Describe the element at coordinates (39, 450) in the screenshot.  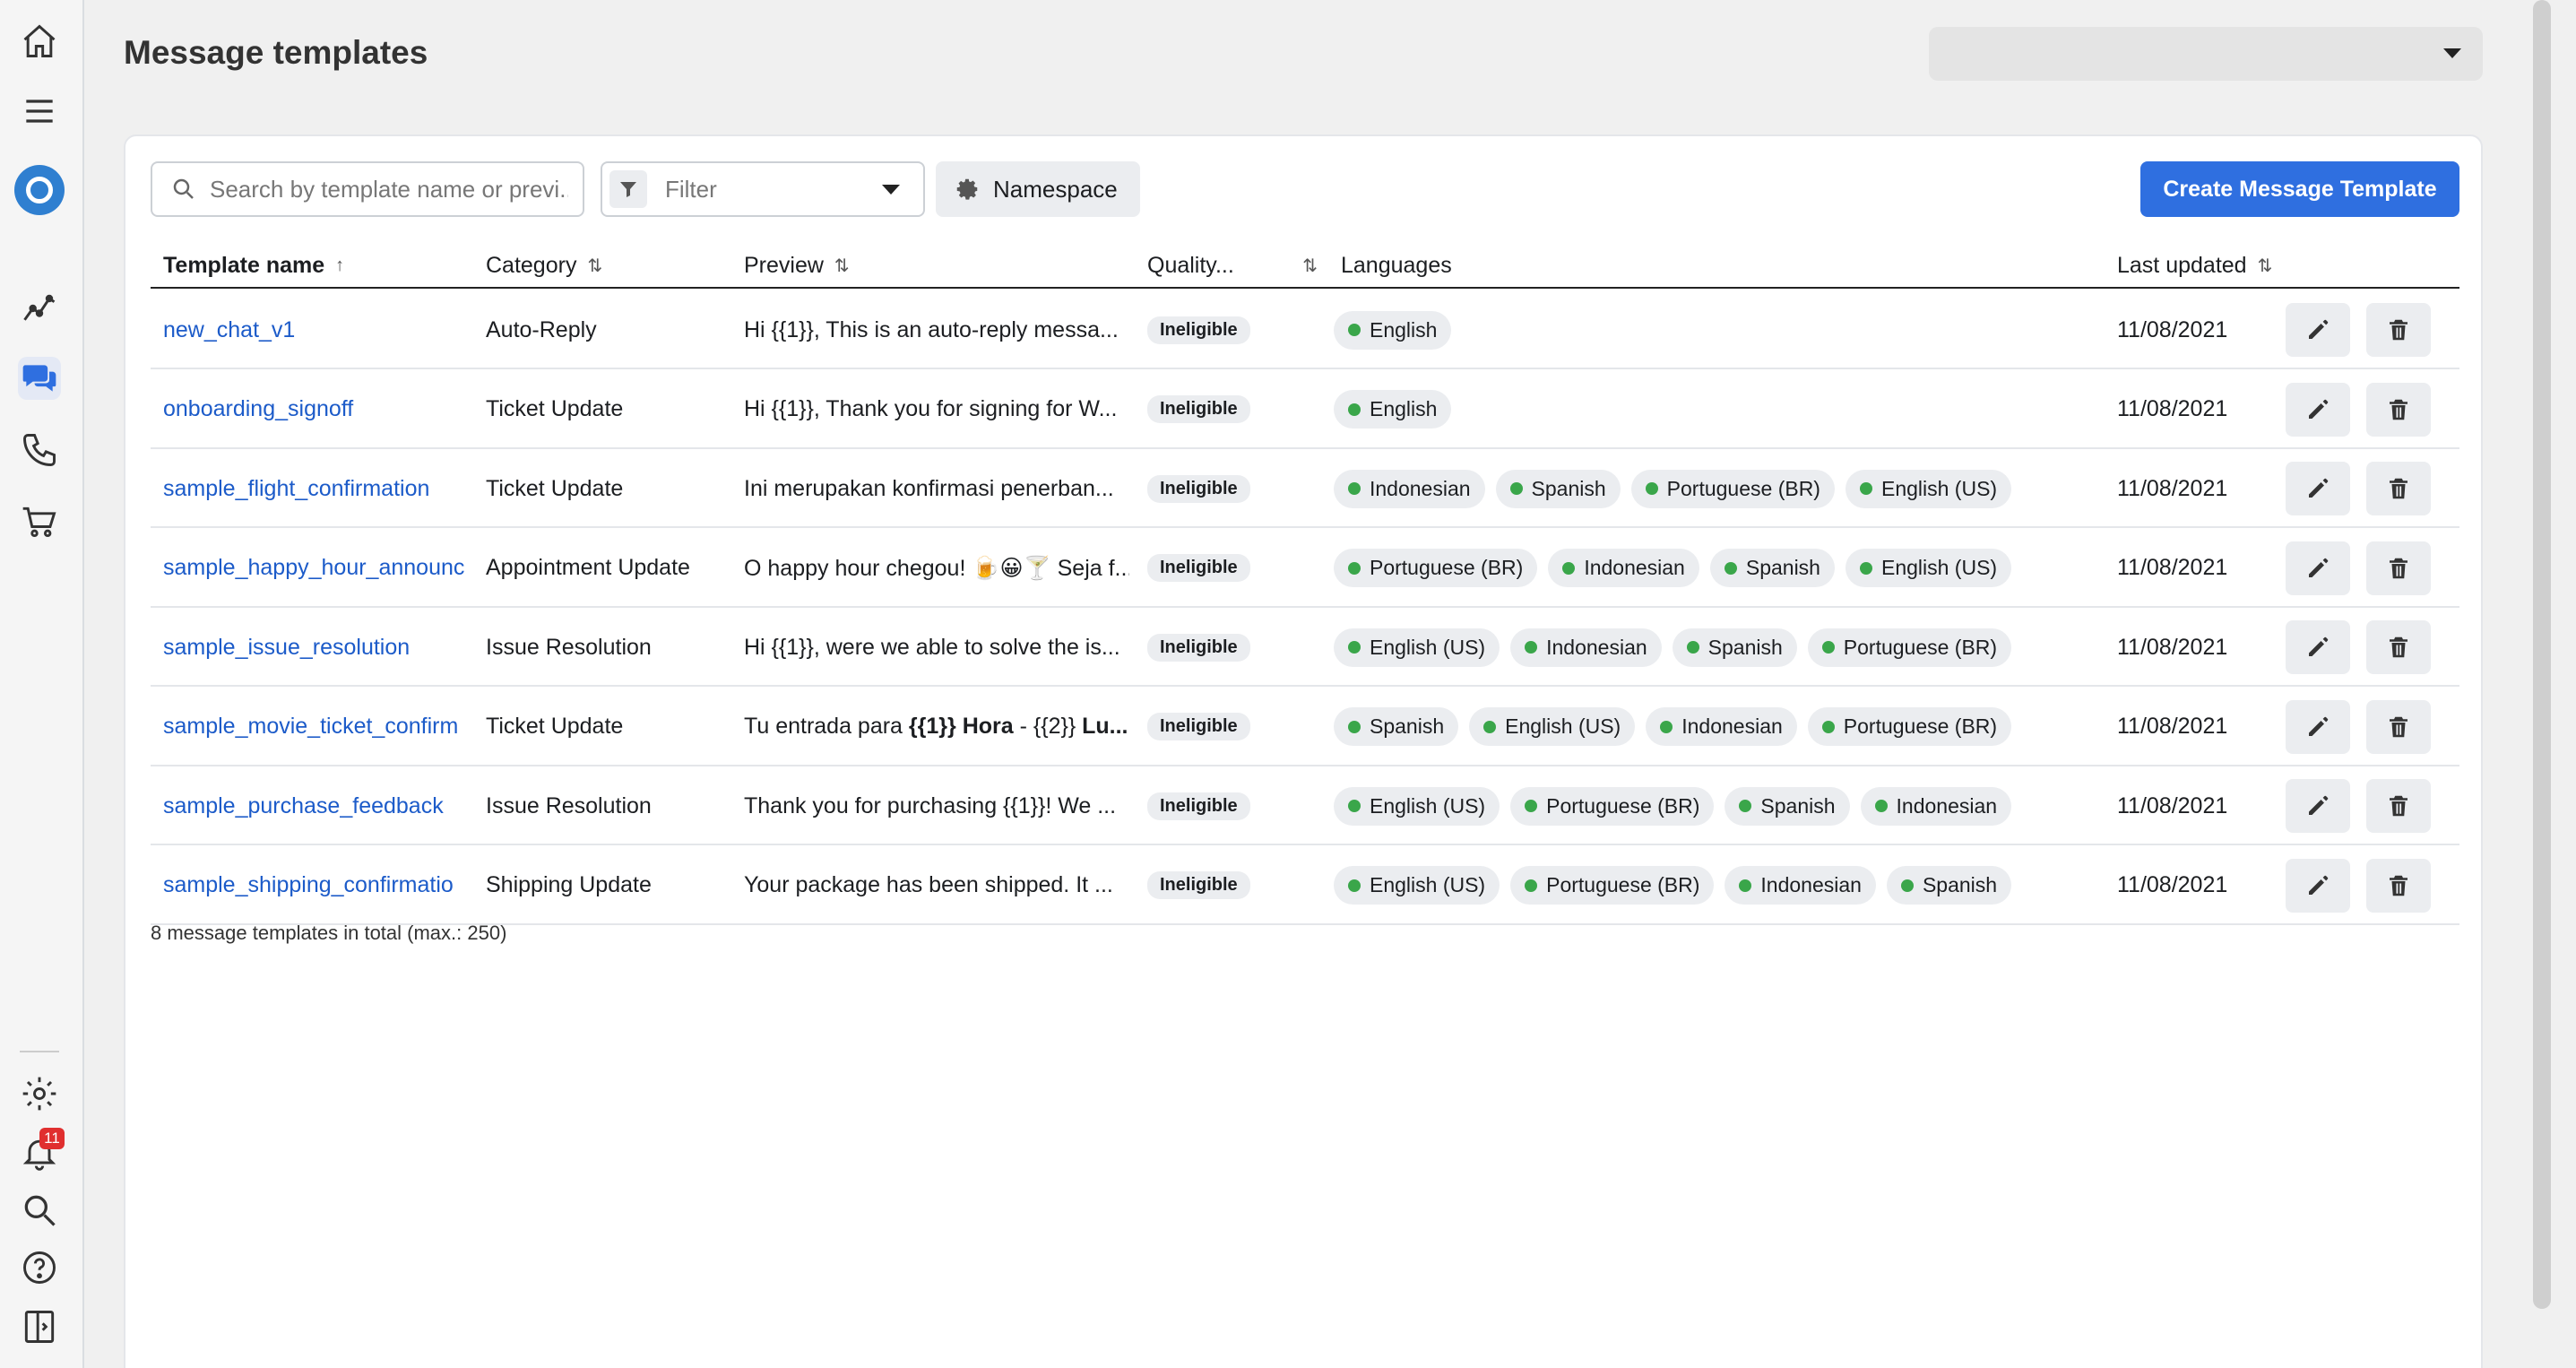
I see `phone-icon` at that location.